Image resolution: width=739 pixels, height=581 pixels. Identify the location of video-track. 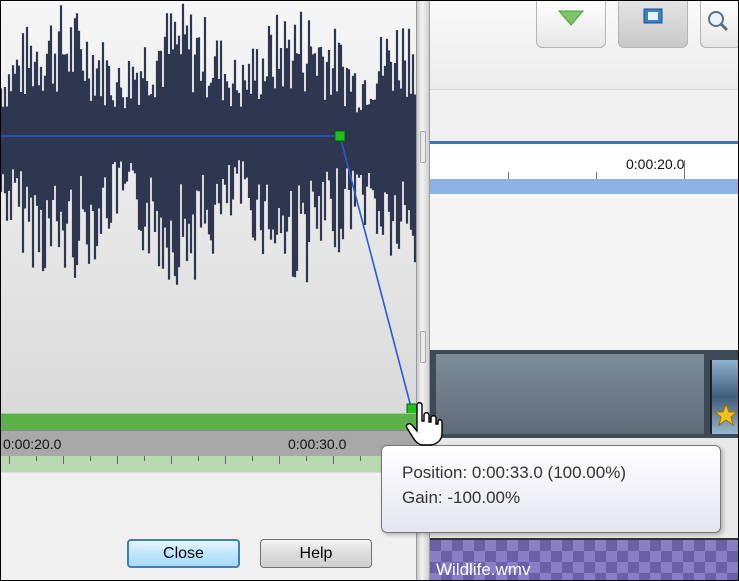
(584, 394).